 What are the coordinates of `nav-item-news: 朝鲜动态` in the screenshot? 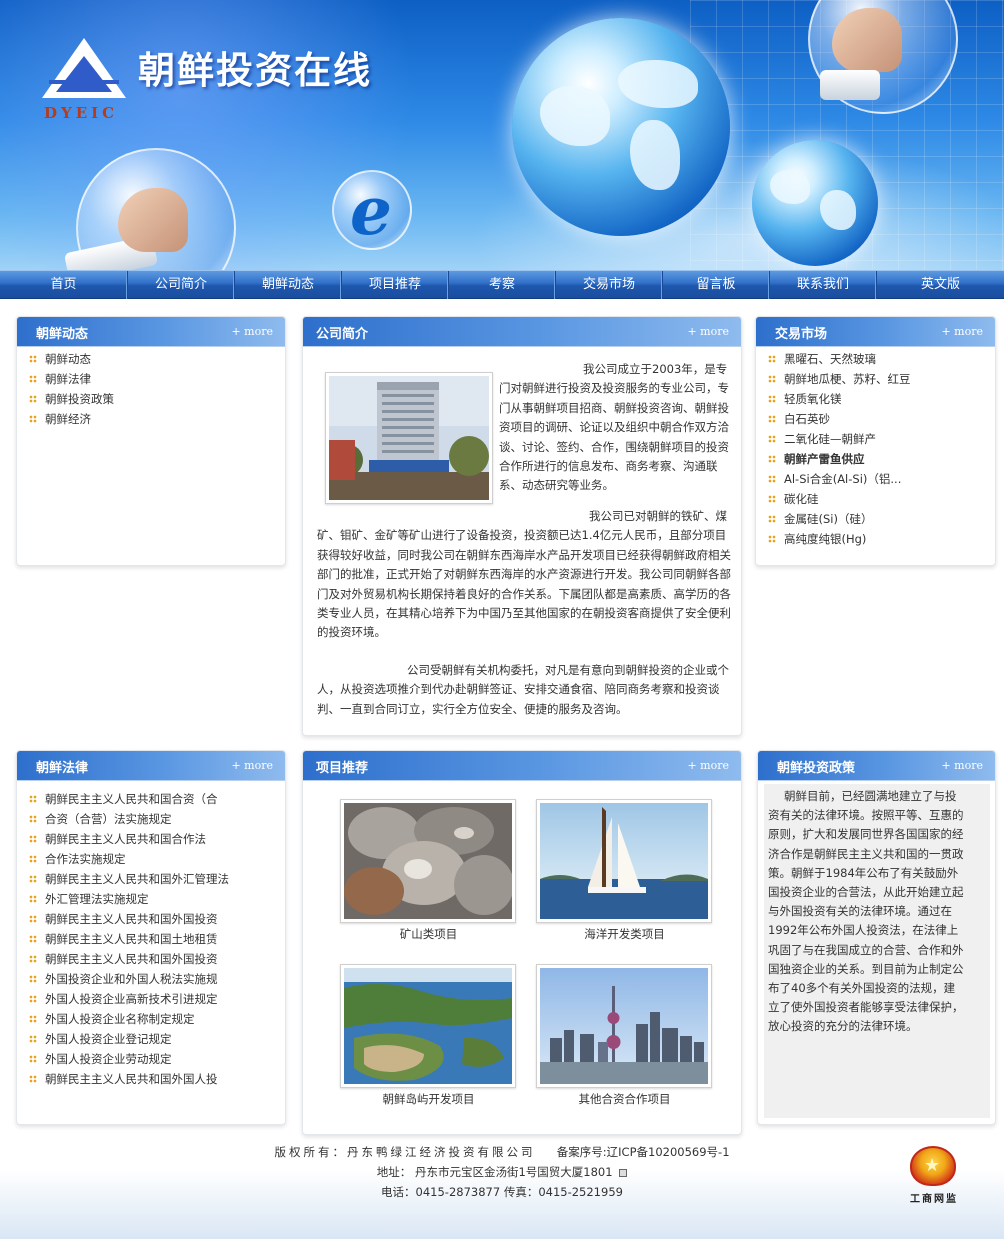 It's located at (288, 285).